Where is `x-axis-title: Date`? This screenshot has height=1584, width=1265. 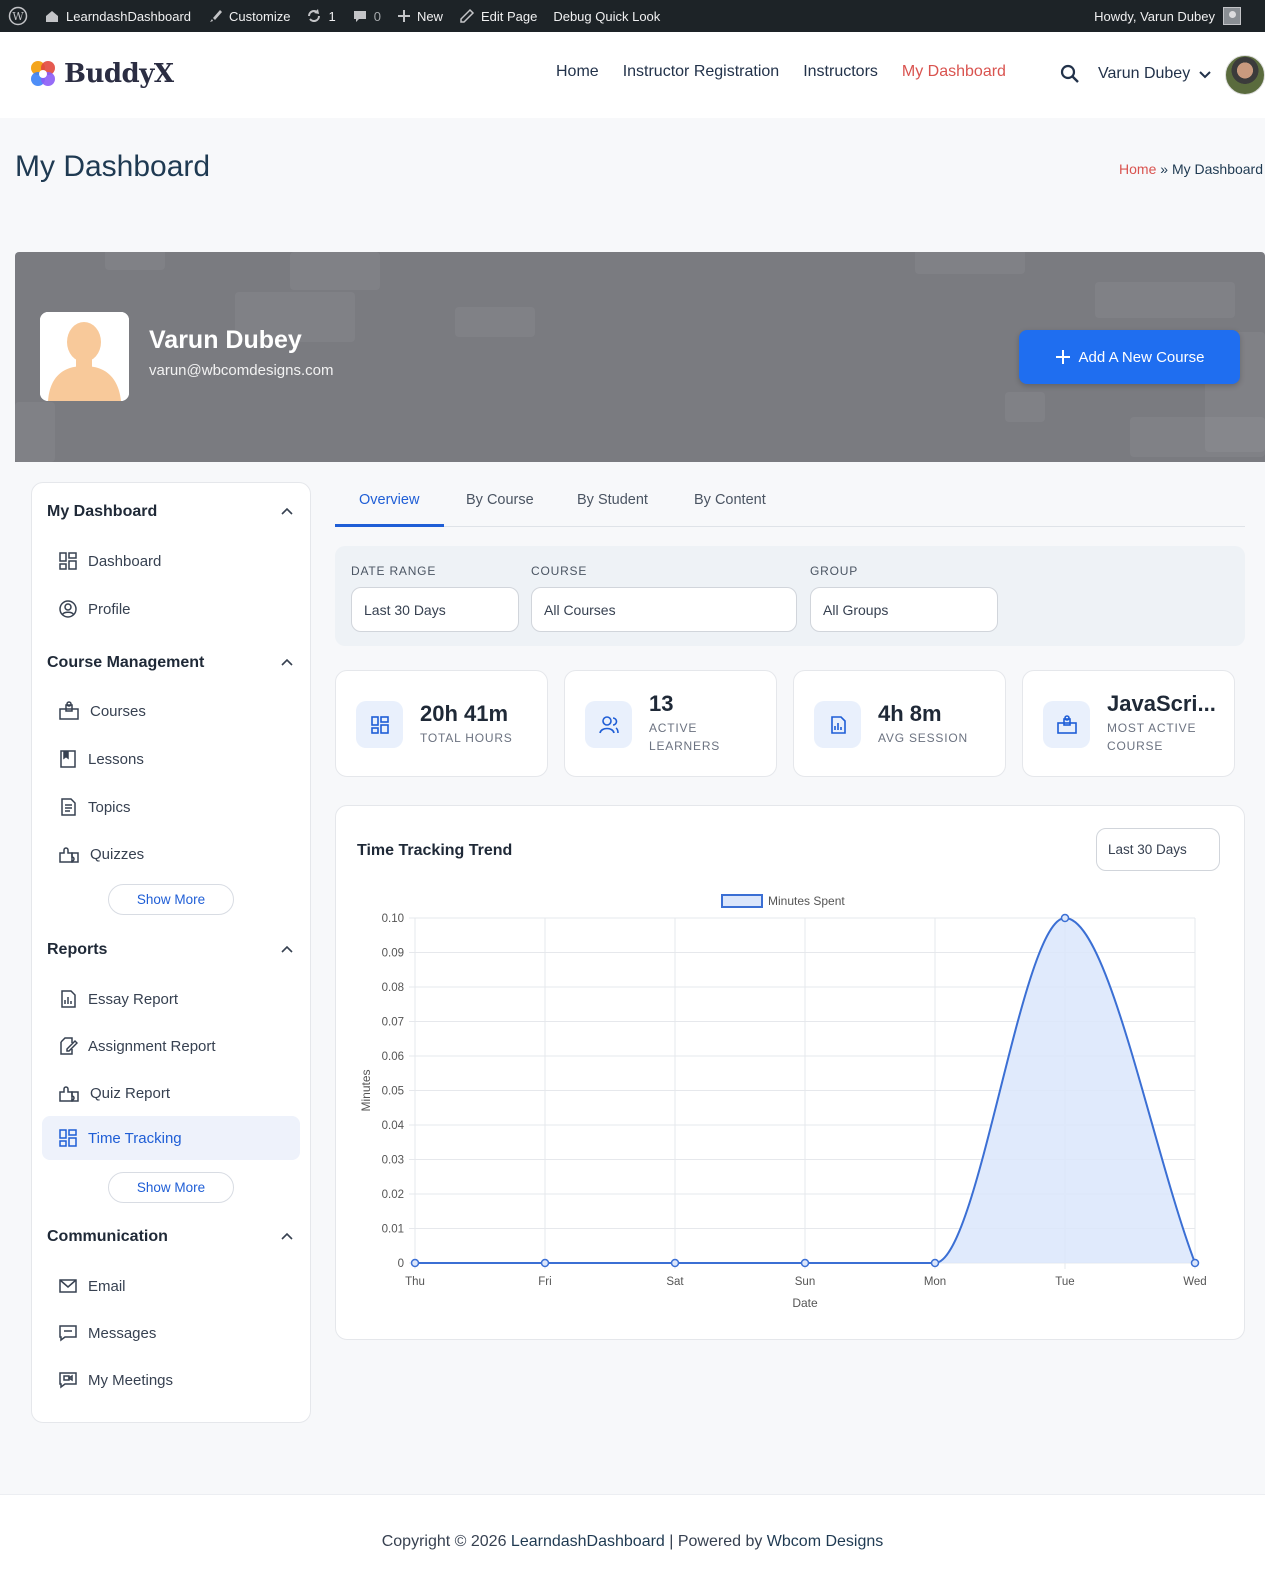 x-axis-title: Date is located at coordinates (805, 1303).